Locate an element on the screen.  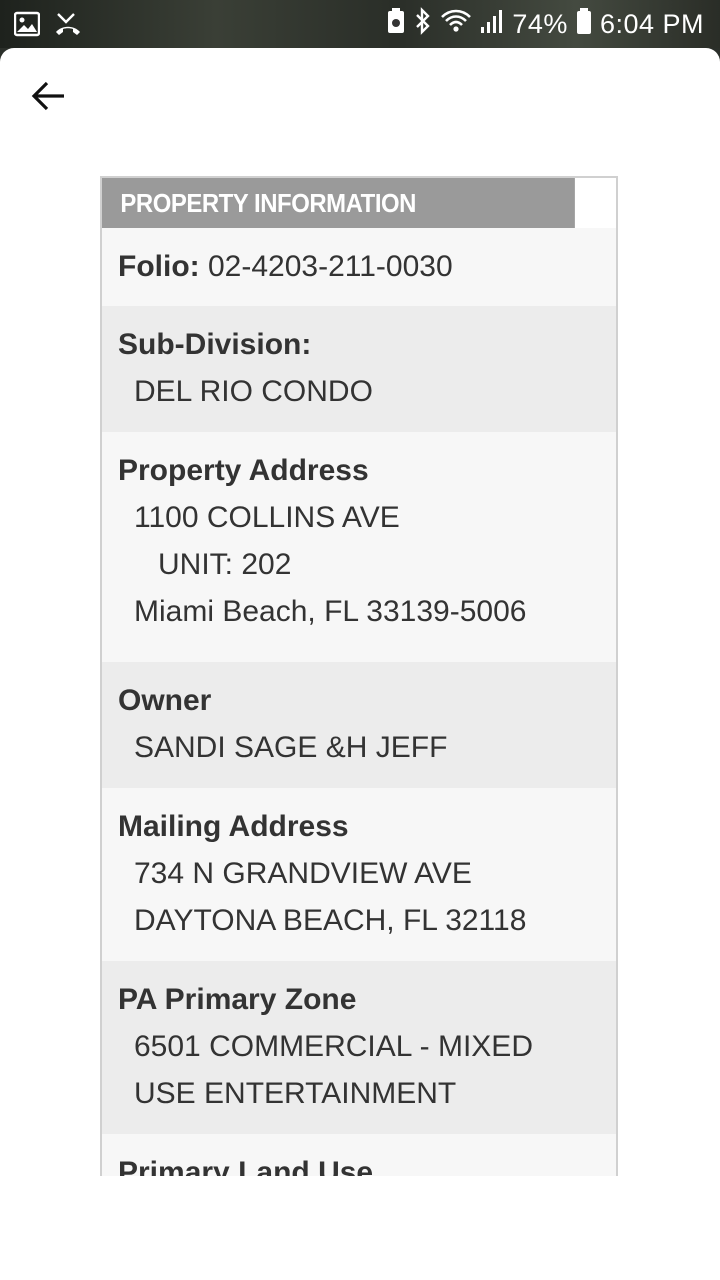
battery-icon is located at coordinates (584, 24).